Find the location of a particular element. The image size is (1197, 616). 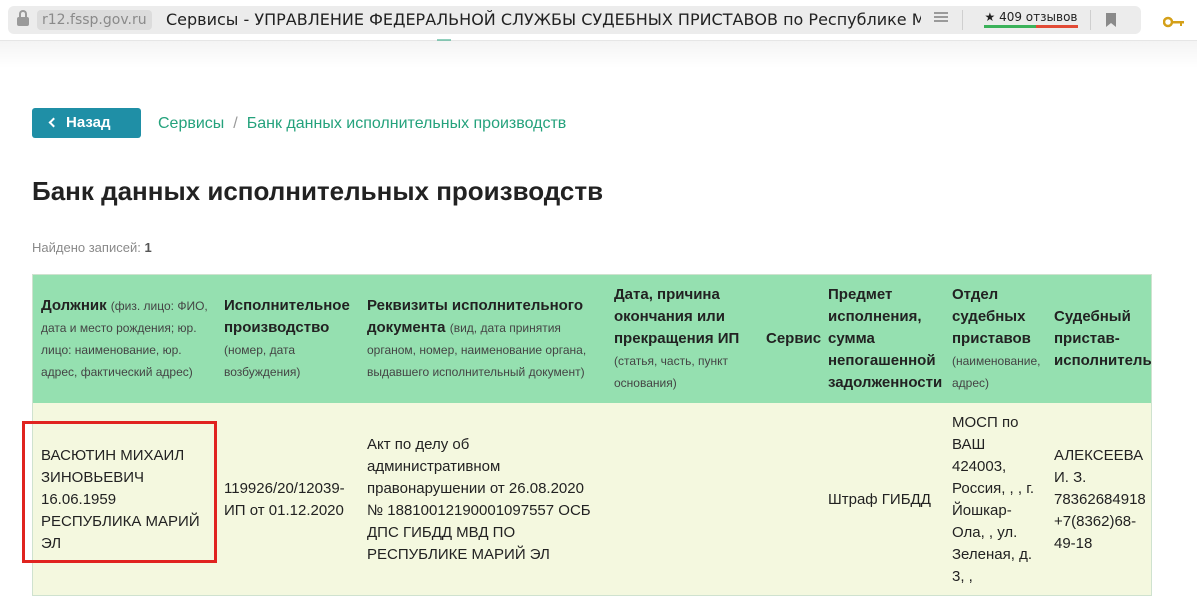

reader-mode-icon is located at coordinates (941, 19).